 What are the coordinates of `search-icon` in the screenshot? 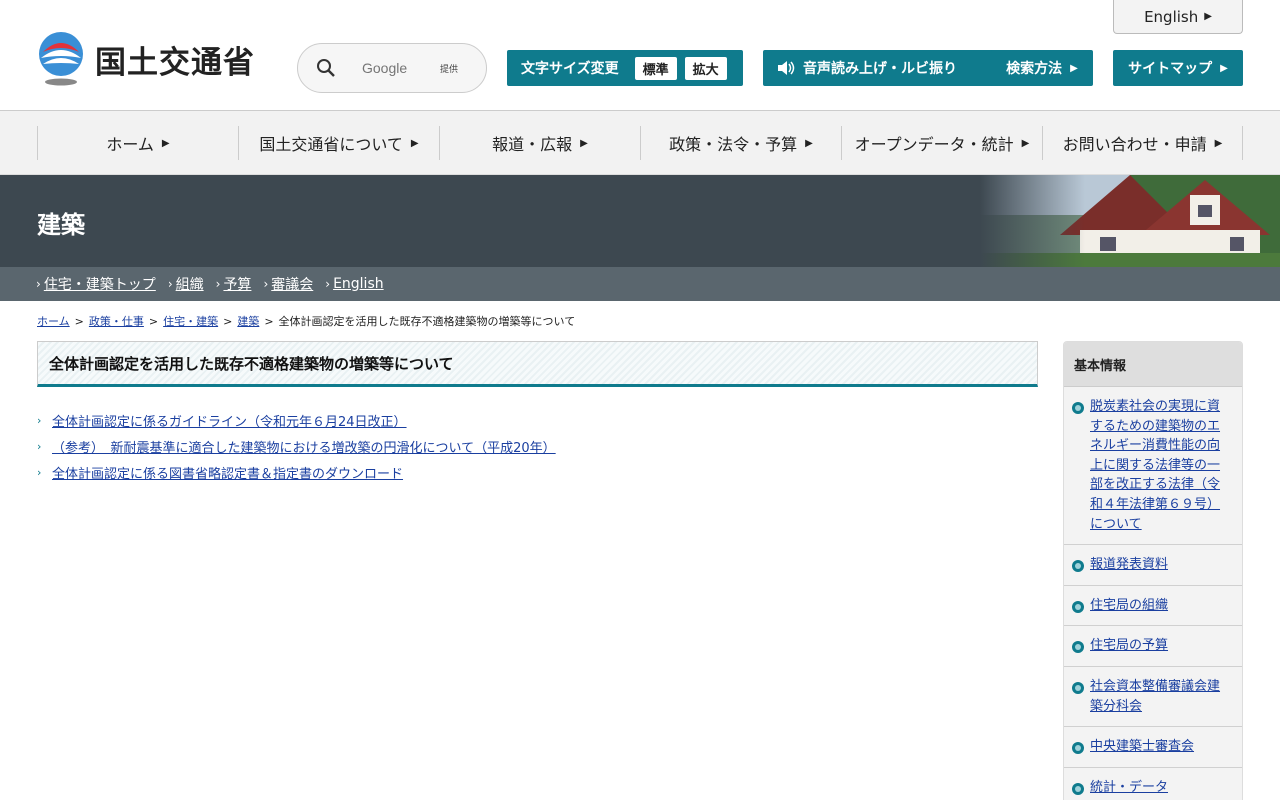 It's located at (326, 68).